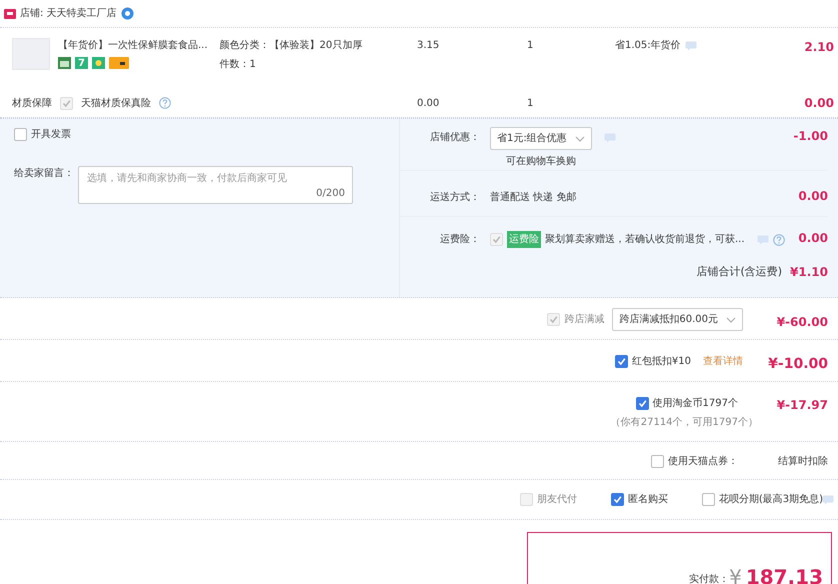  What do you see at coordinates (51, 135) in the screenshot?
I see `invoice-label: 开具发票` at bounding box center [51, 135].